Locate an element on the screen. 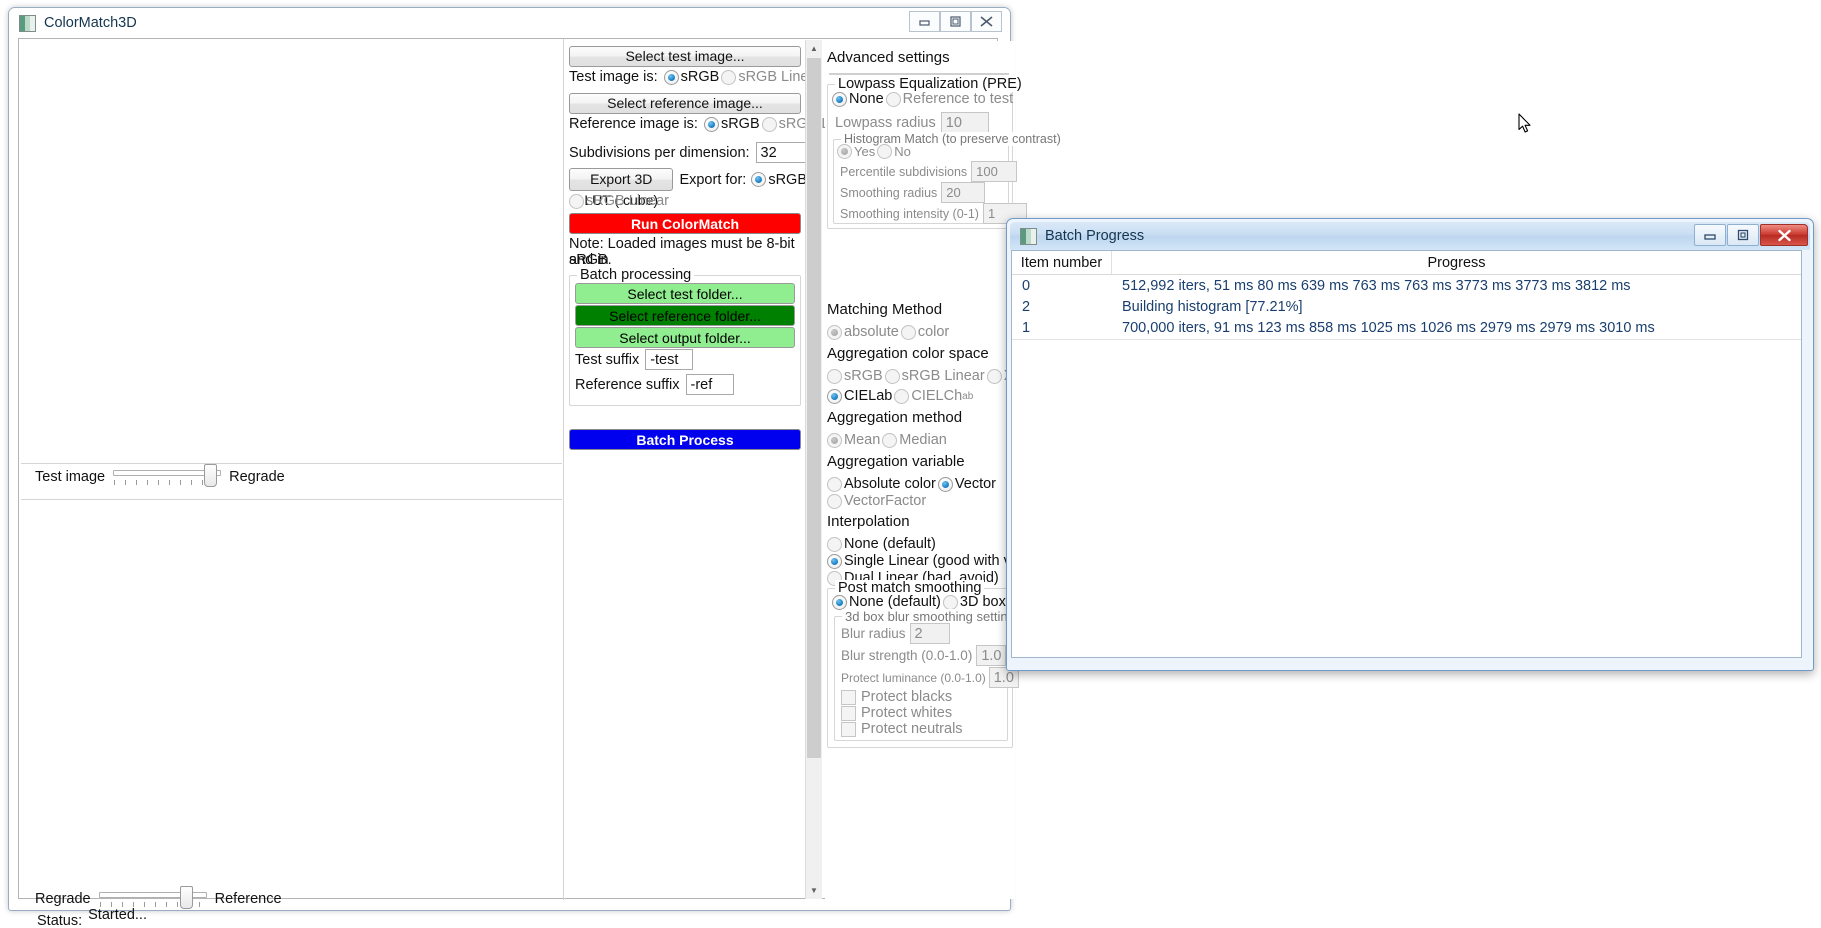 The height and width of the screenshot is (928, 1821). radio-agg-vectorfactor is located at coordinates (834, 501).